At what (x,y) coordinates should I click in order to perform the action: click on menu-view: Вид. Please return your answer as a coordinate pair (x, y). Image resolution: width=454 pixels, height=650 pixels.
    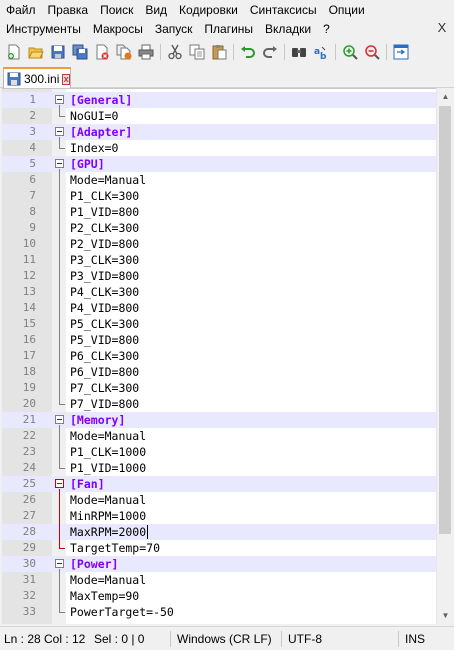
    Looking at the image, I should click on (156, 10).